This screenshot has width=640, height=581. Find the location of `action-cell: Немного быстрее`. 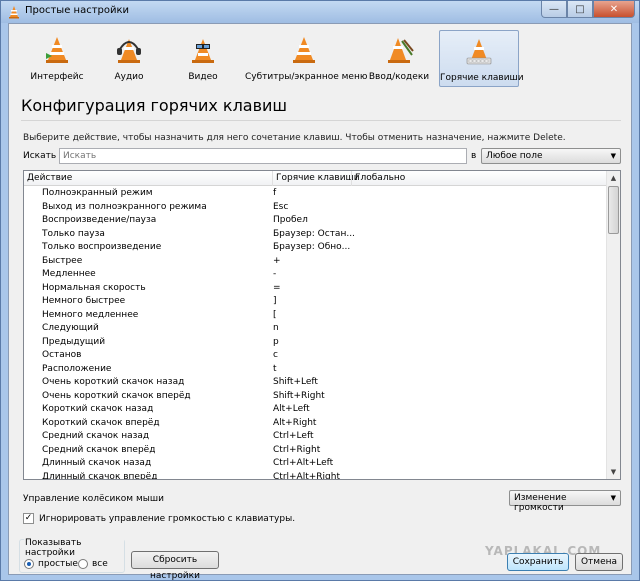

action-cell: Немного быстрее is located at coordinates (84, 301).